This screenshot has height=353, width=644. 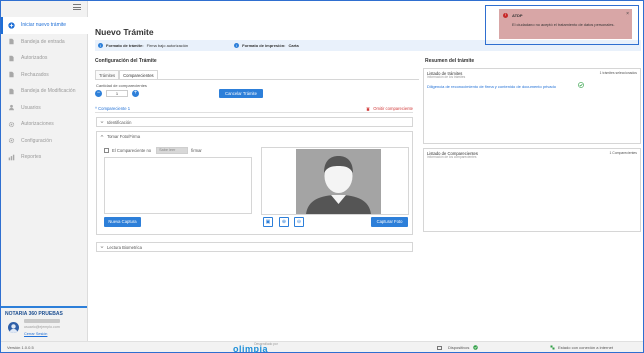 I want to click on toast-title: ATDP, so click(x=517, y=15).